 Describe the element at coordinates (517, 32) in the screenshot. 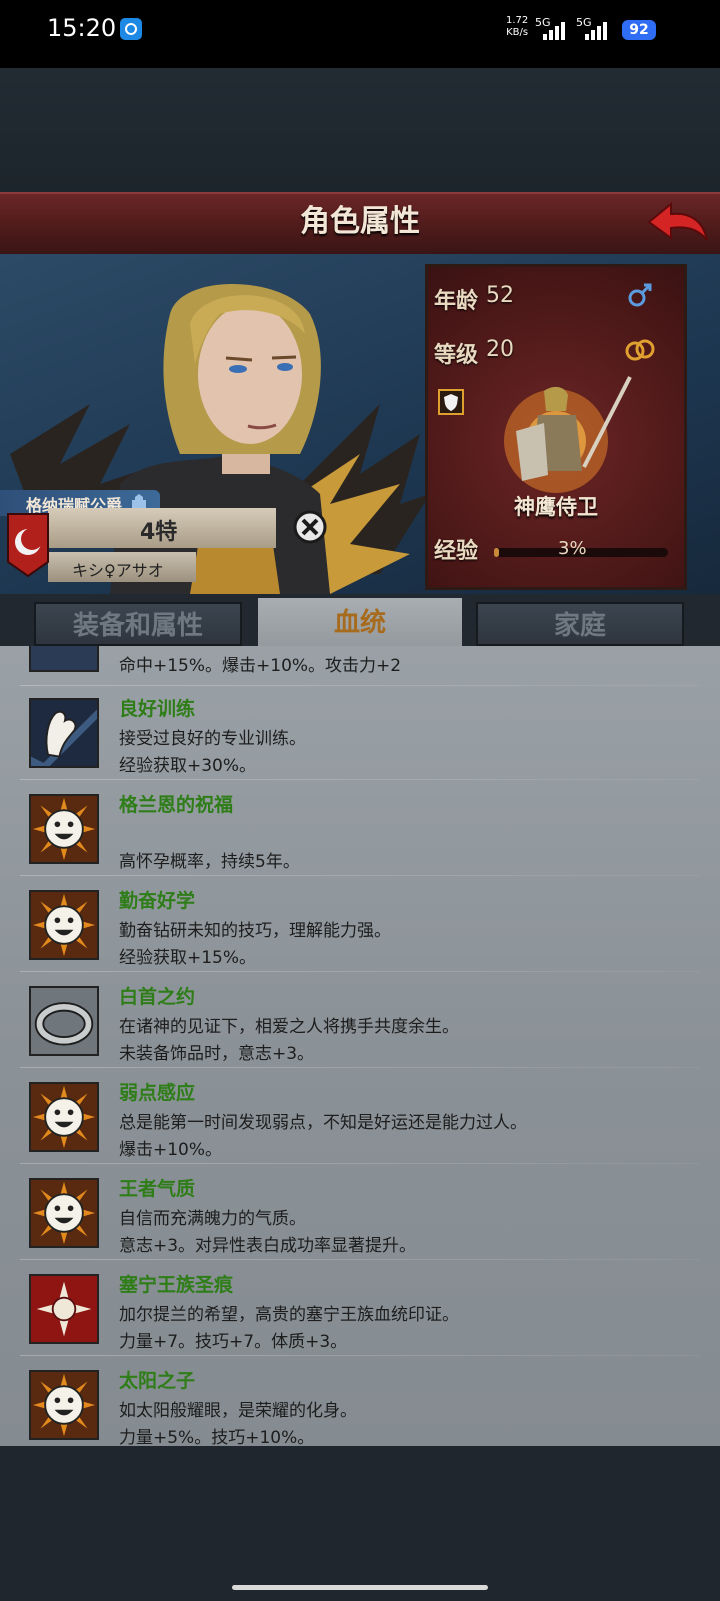

I see `net-speed-unit: KB/s` at that location.